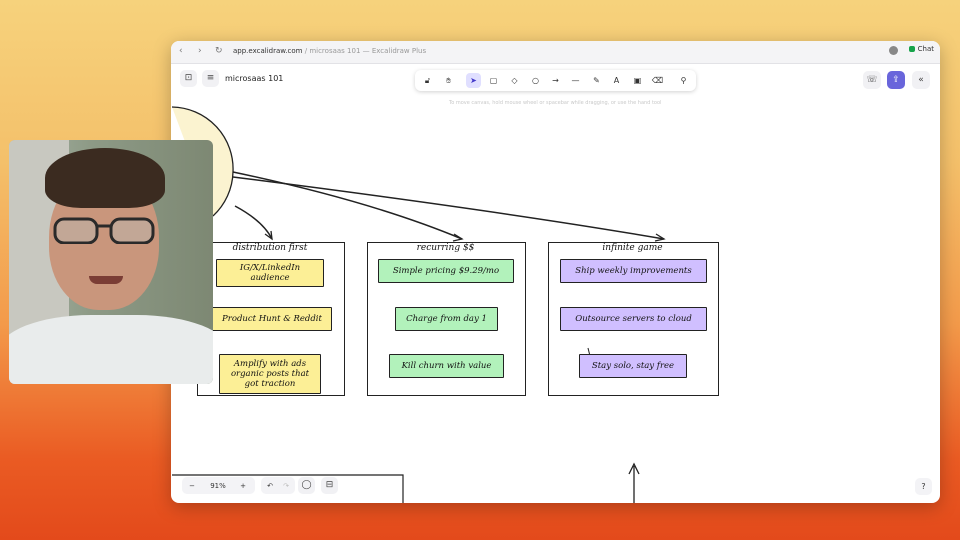  What do you see at coordinates (923, 486) in the screenshot?
I see `help-icon: ?` at bounding box center [923, 486].